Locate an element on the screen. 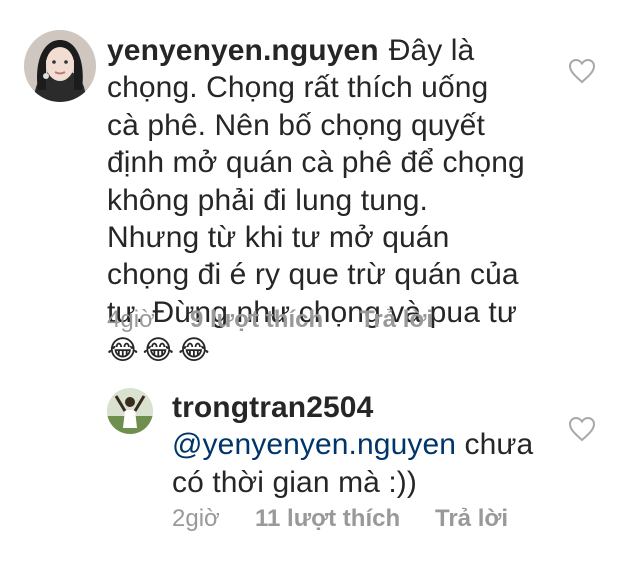  comment-likes-count: 9 lượt thích is located at coordinates (275, 320).